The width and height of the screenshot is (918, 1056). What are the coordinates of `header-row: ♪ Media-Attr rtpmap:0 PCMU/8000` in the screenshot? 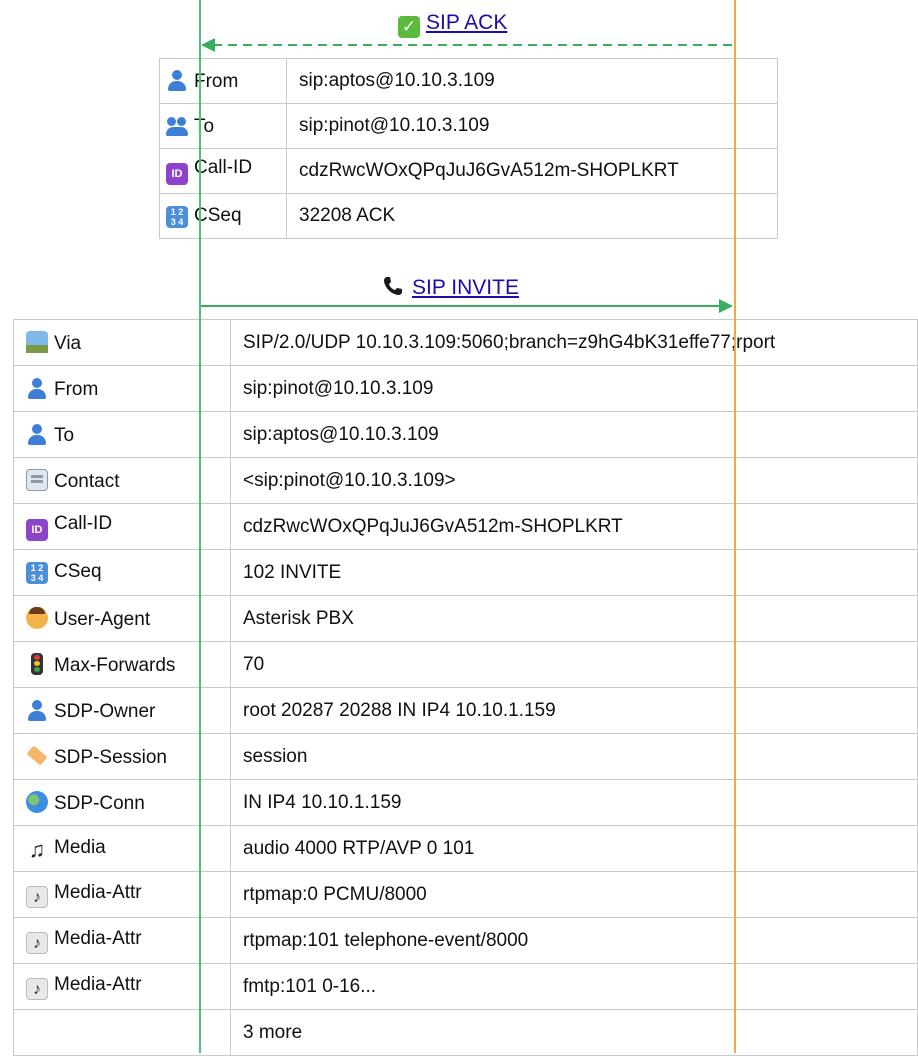 It's located at (465, 894).